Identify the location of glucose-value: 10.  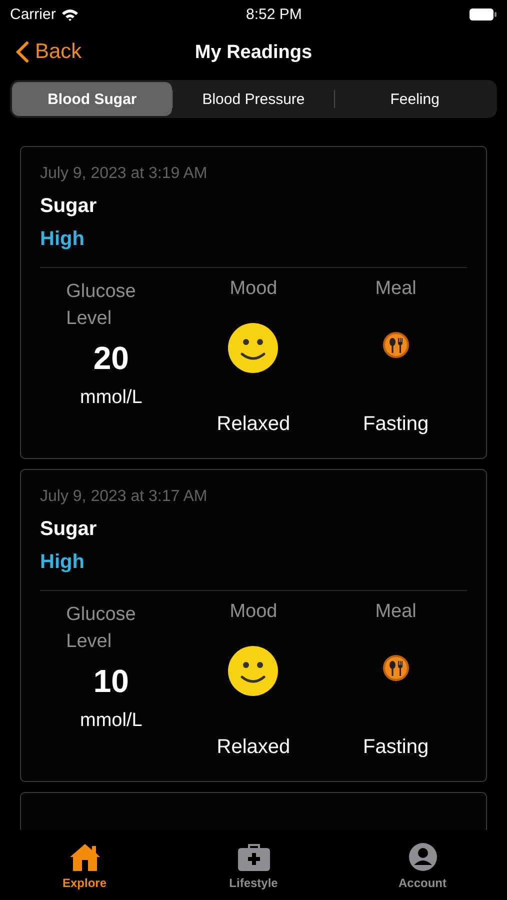
(111, 681).